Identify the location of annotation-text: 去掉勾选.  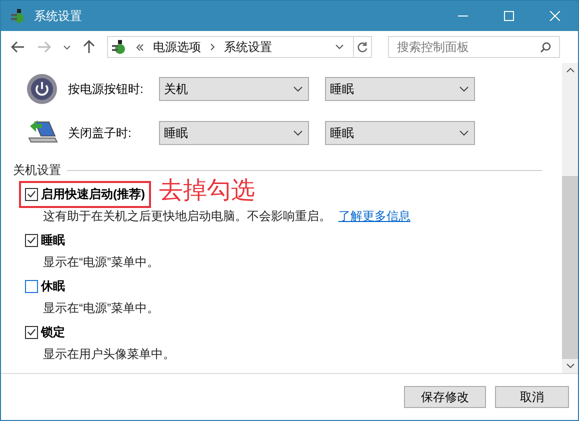
(207, 191).